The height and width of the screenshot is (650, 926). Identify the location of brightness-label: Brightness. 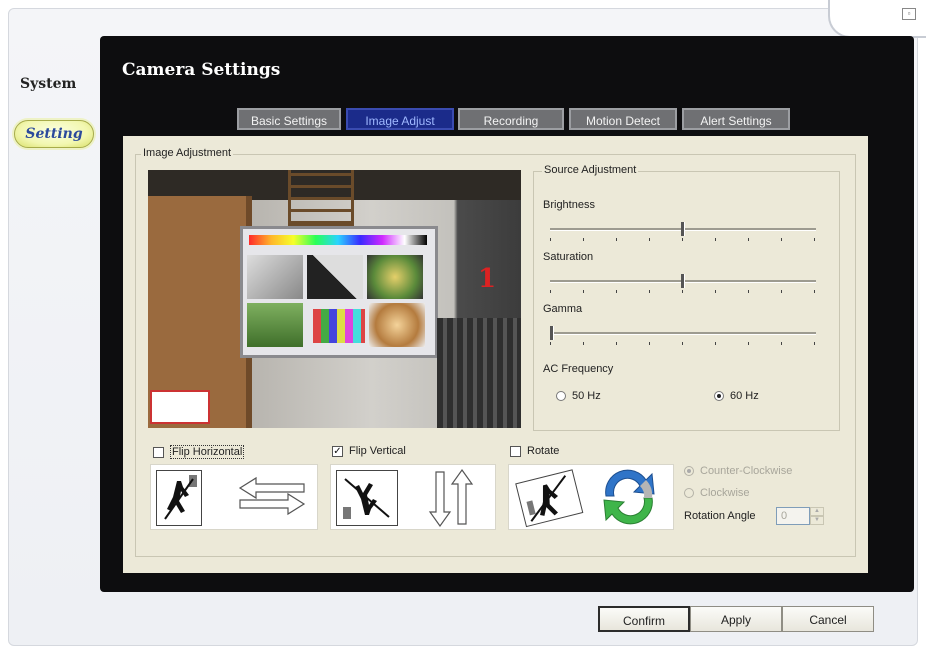
(569, 205).